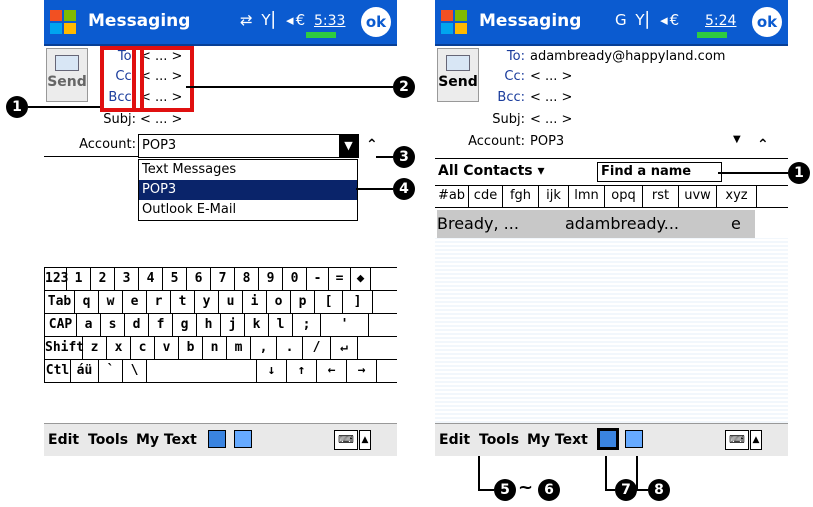 The height and width of the screenshot is (507, 813). Describe the element at coordinates (361, 371) in the screenshot. I see `key: →` at that location.